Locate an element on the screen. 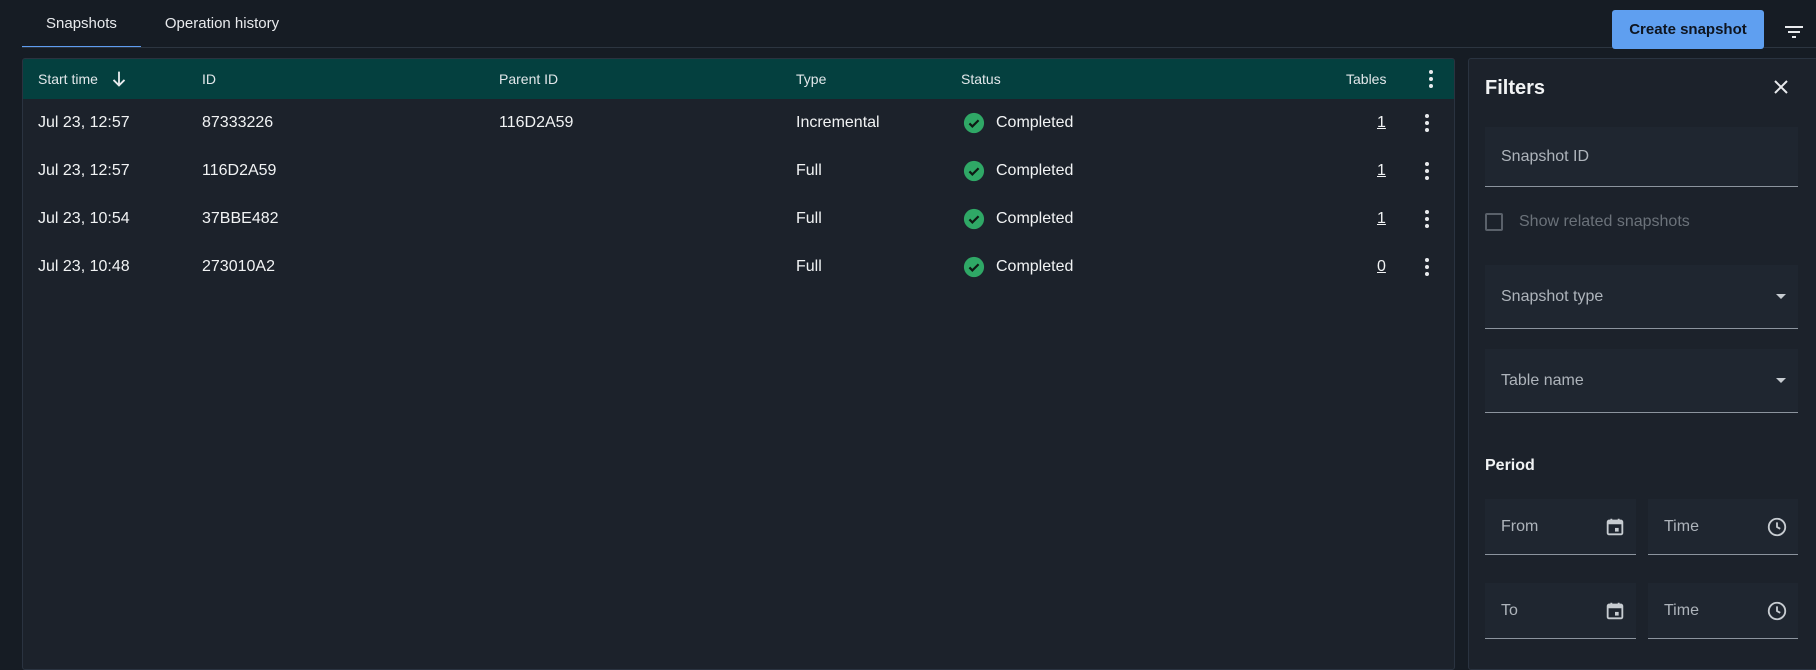  to-time-input: Time is located at coordinates (1723, 611).